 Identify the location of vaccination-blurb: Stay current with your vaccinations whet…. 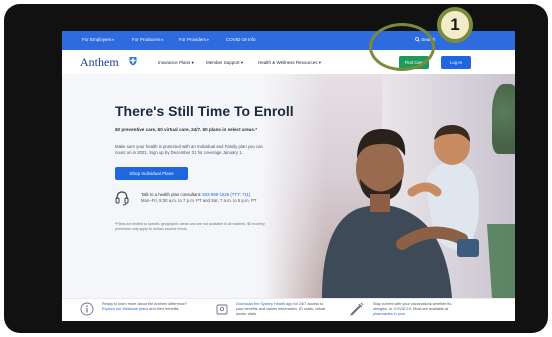
(418, 309).